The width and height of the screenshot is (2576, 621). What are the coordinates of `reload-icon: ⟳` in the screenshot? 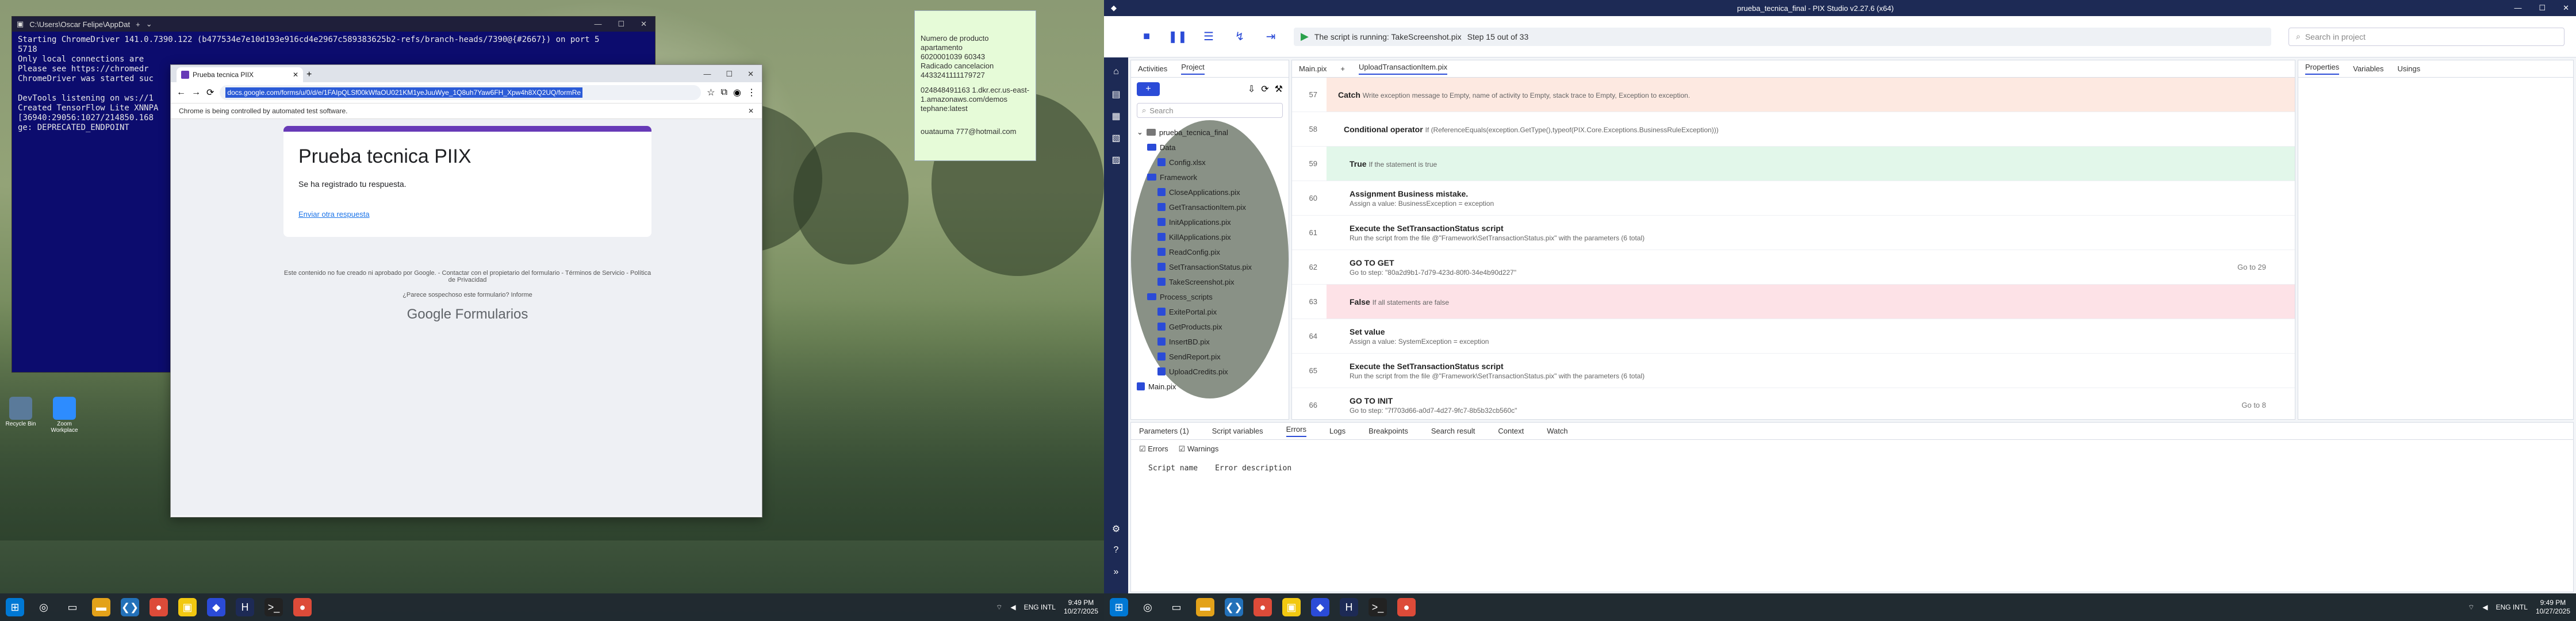 It's located at (210, 92).